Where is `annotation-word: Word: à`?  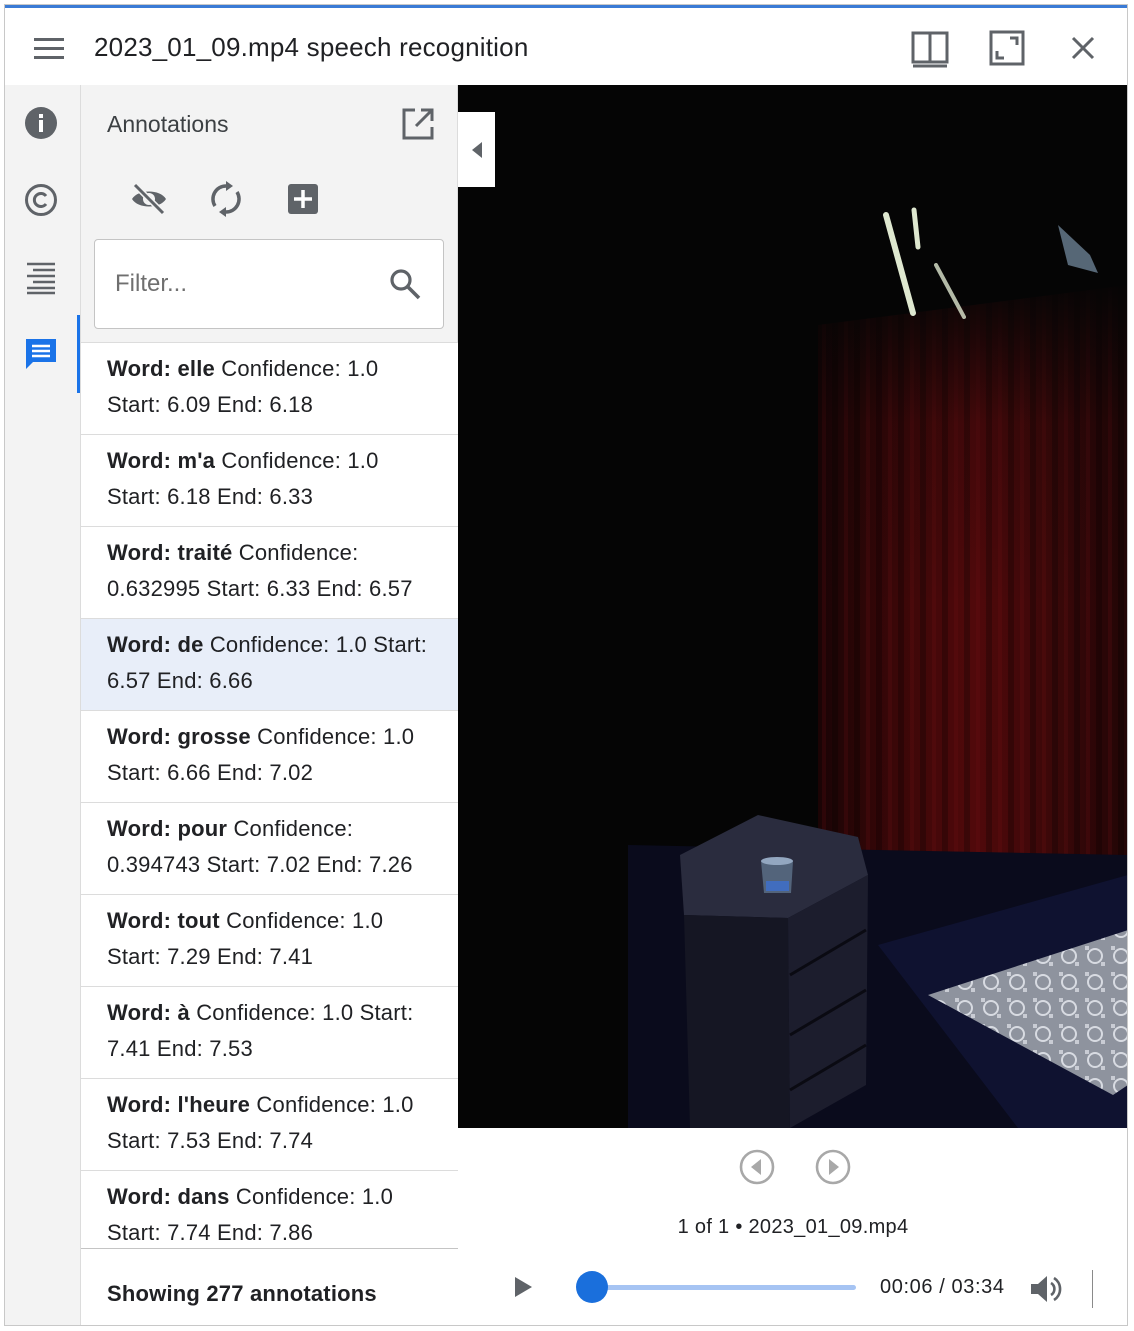 annotation-word: Word: à is located at coordinates (148, 1012).